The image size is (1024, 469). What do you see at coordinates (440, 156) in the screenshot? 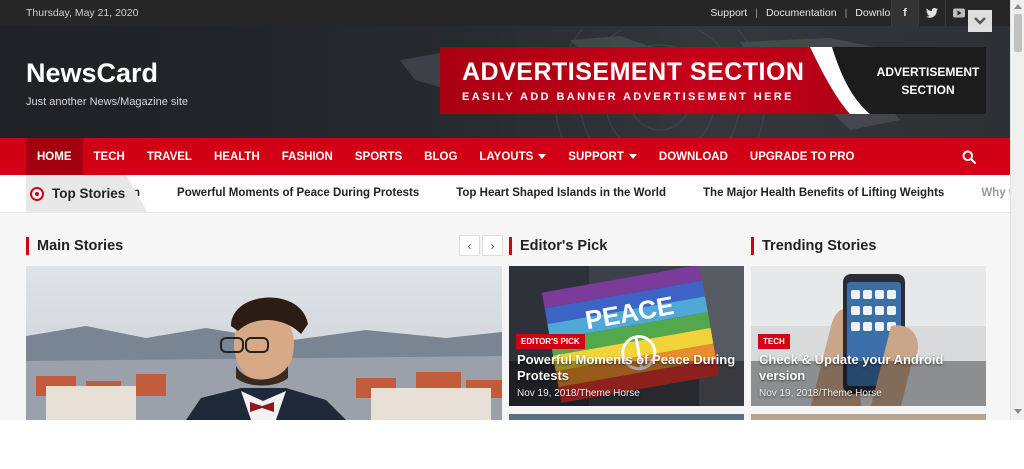
I see `nav-item-blog: BLOG` at bounding box center [440, 156].